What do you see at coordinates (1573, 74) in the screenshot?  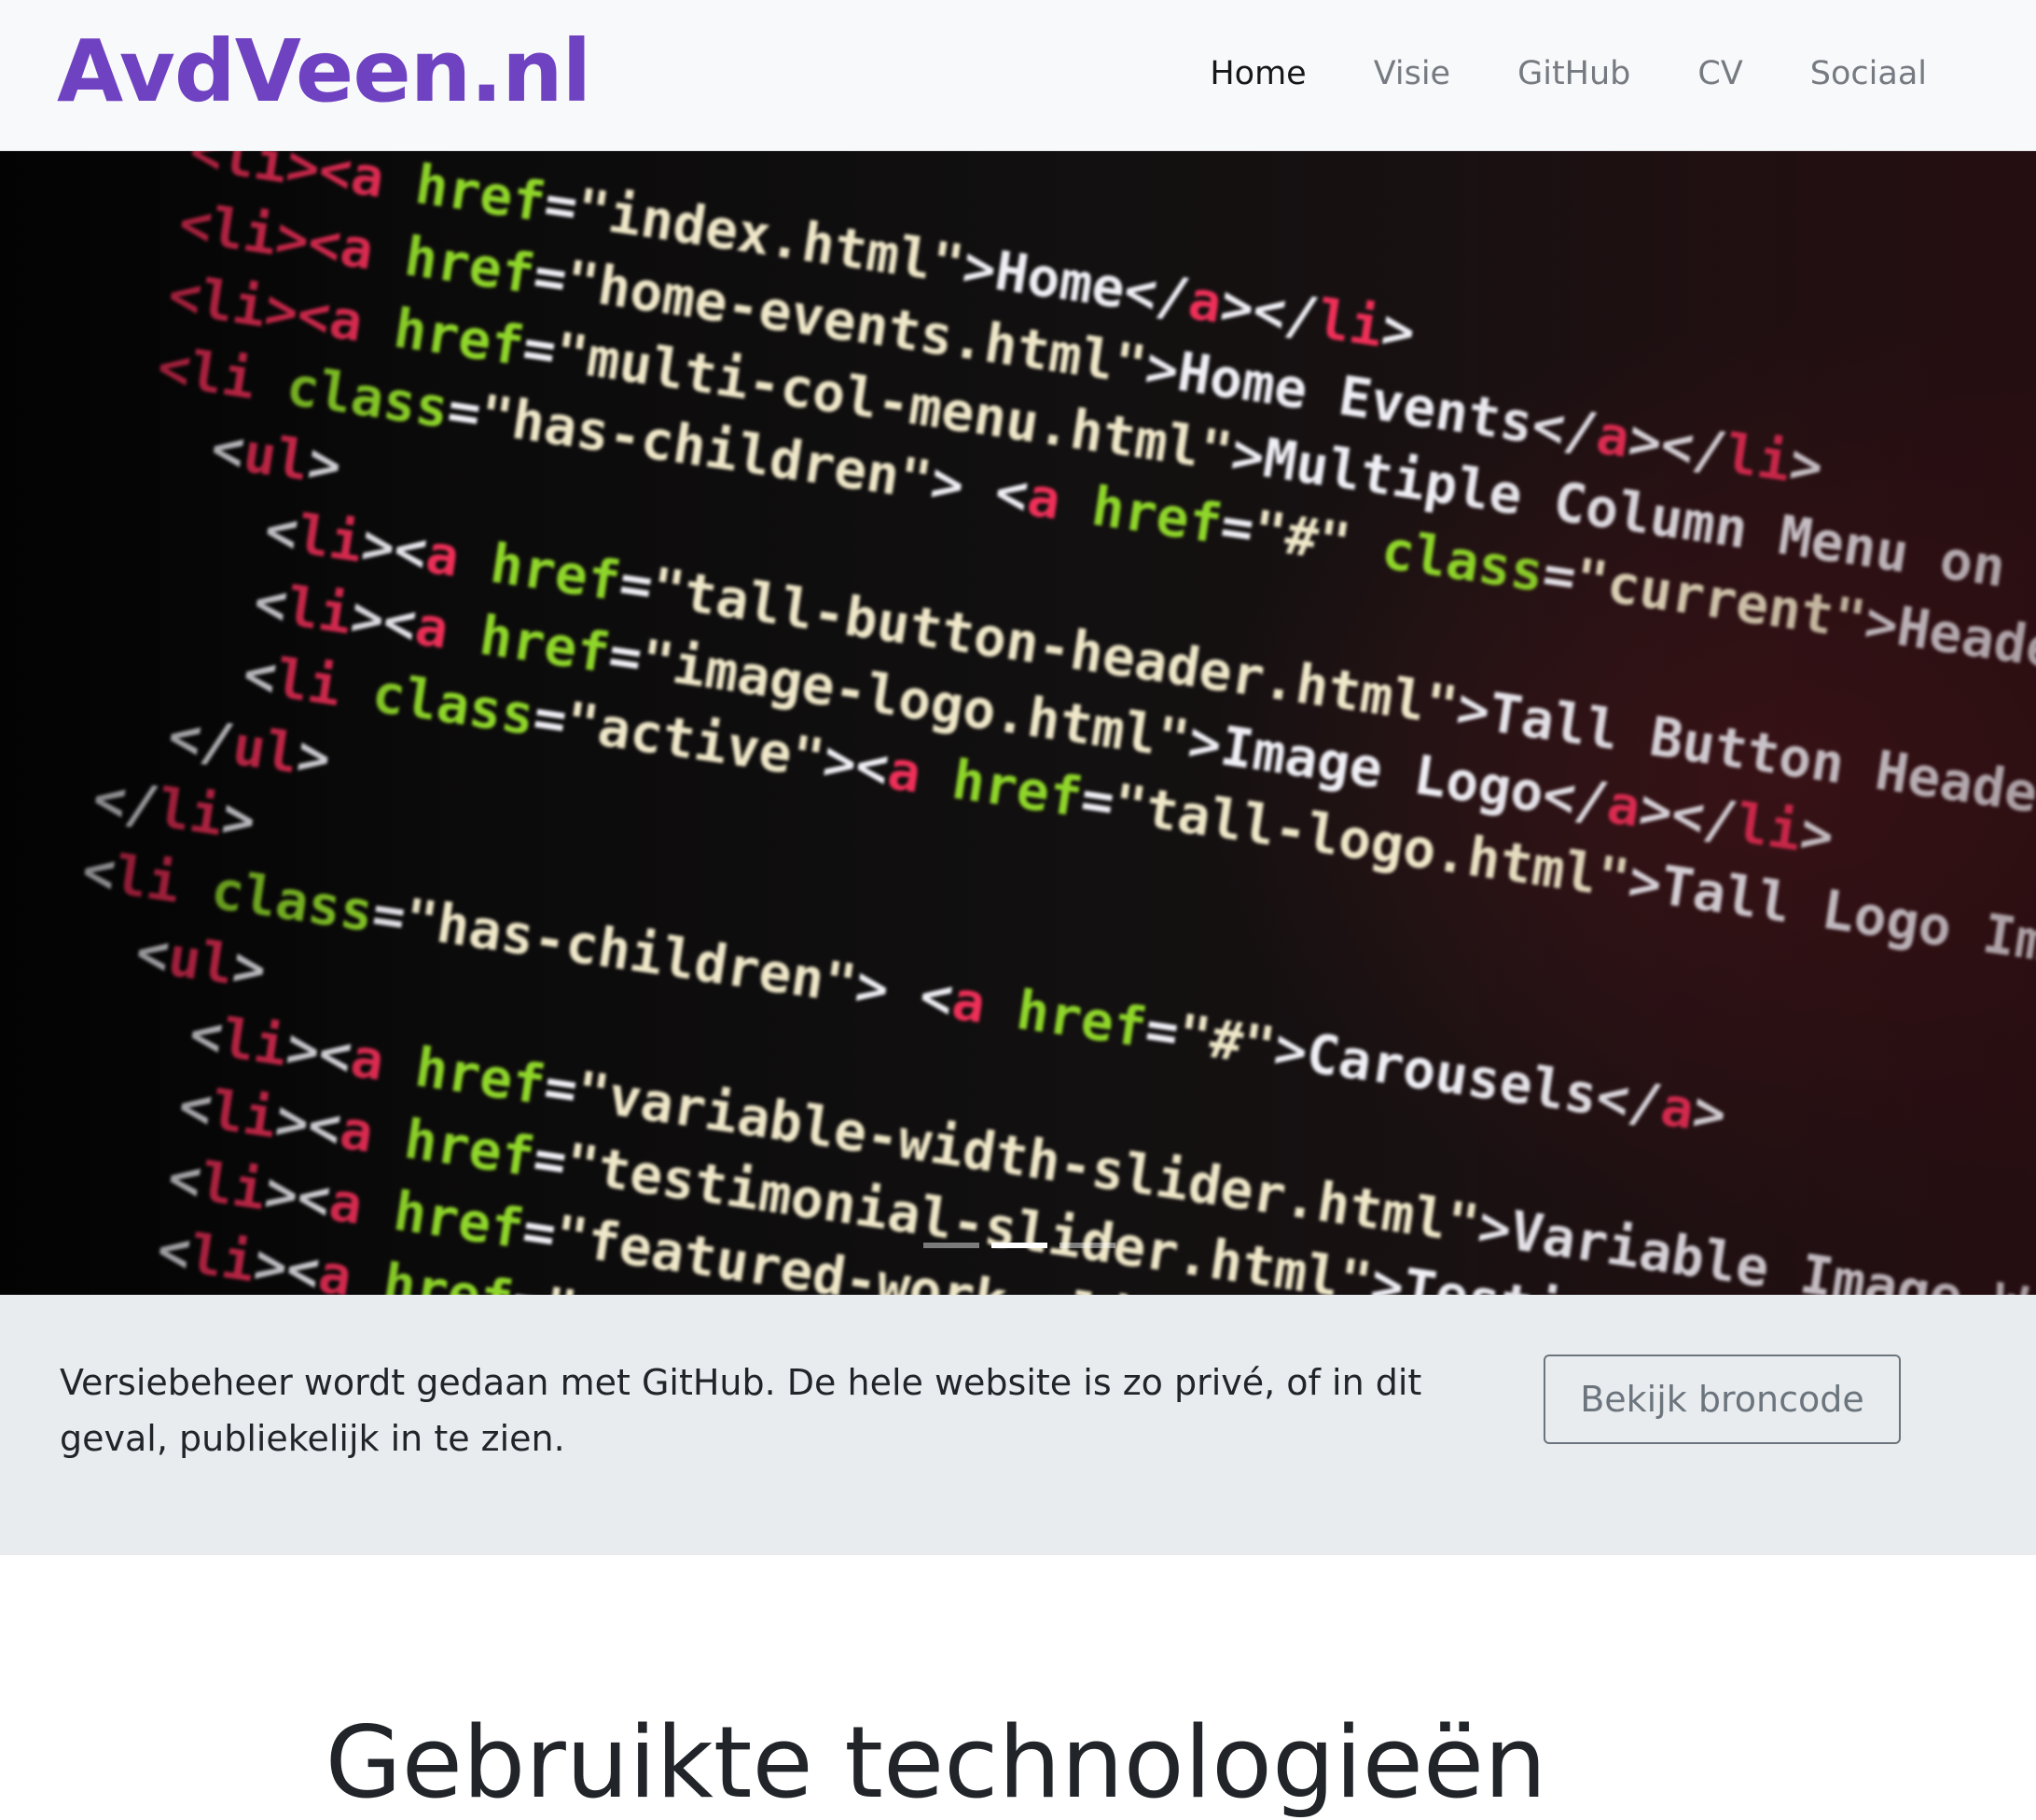 I see `nav-link-github: GitHub` at bounding box center [1573, 74].